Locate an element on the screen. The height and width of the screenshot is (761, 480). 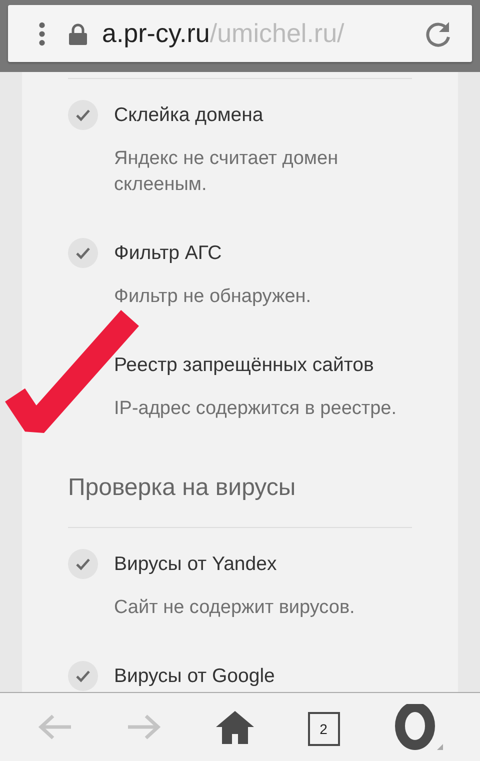
menu-icon is located at coordinates (42, 34).